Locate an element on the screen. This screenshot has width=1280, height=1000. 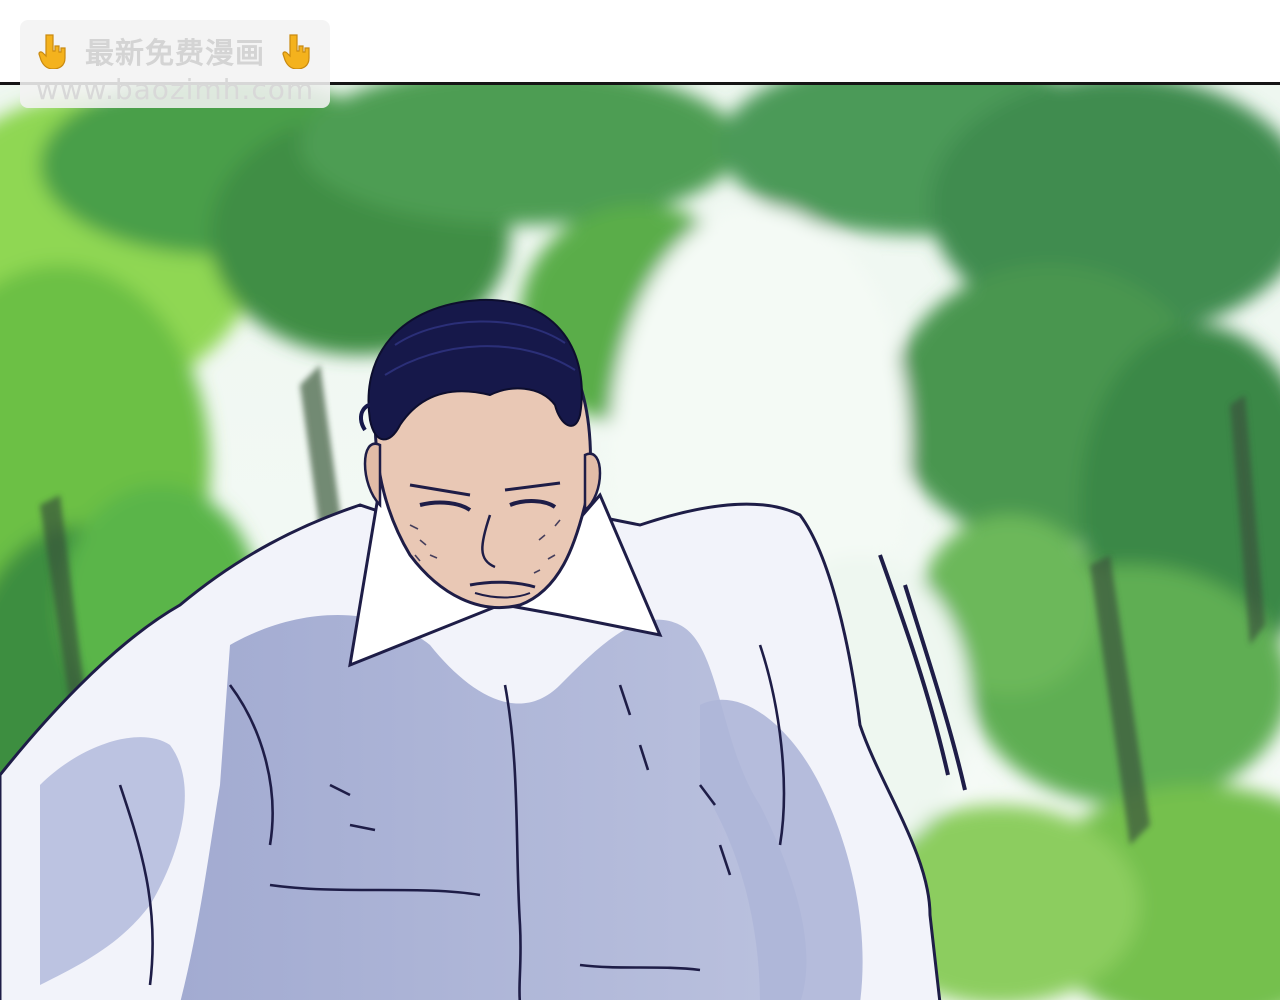
watermark-badge: 最新免费漫画 www.baozimh.com is located at coordinates (175, 64).